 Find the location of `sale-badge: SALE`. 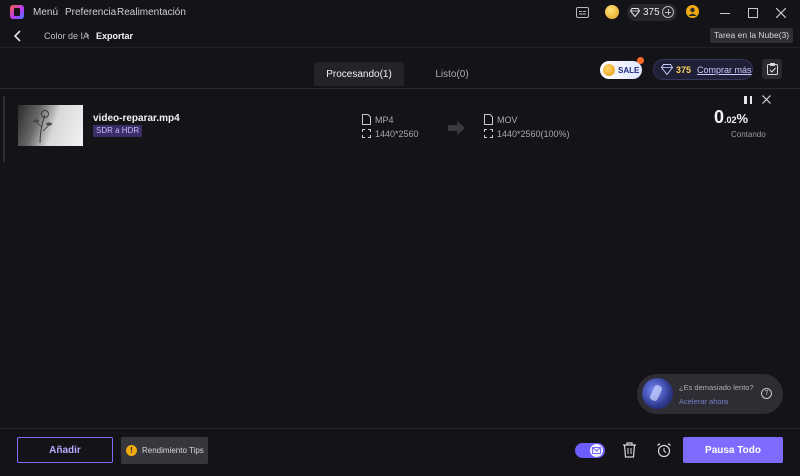

sale-badge: SALE is located at coordinates (621, 70).